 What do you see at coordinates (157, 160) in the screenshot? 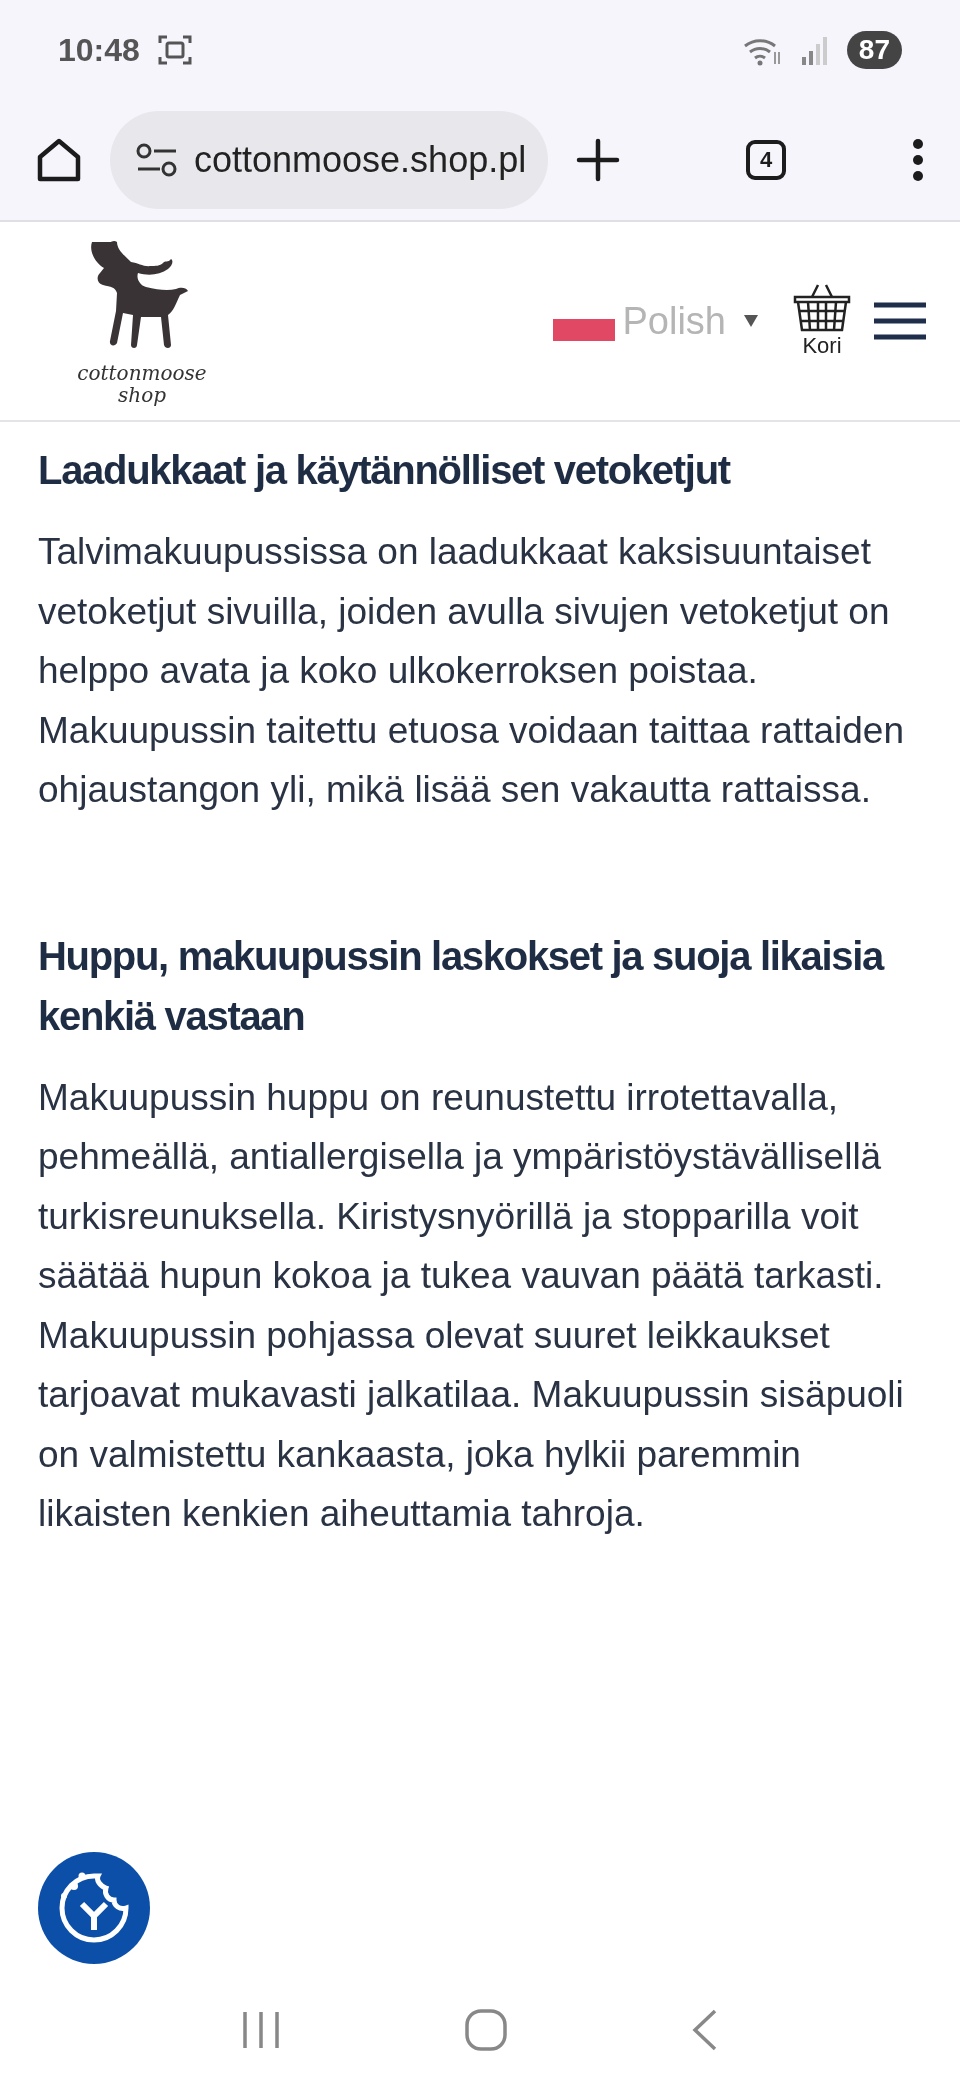
I see `site-settings-icon` at bounding box center [157, 160].